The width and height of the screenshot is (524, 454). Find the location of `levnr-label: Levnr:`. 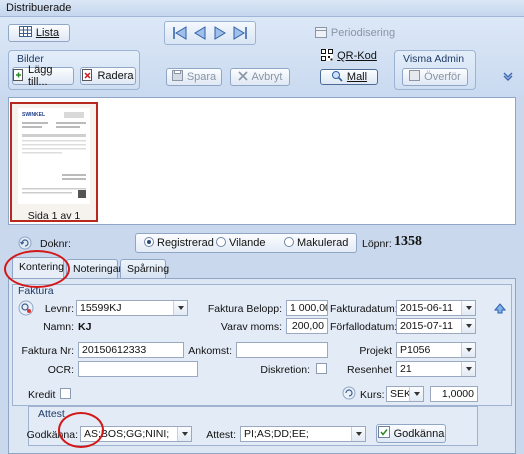

levnr-label: Levnr: is located at coordinates (59, 309).